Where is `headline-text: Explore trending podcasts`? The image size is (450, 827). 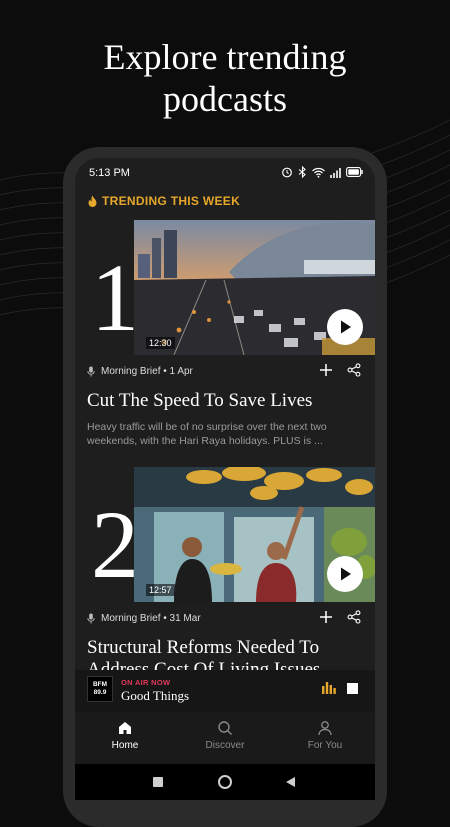 headline-text: Explore trending podcasts is located at coordinates (225, 78).